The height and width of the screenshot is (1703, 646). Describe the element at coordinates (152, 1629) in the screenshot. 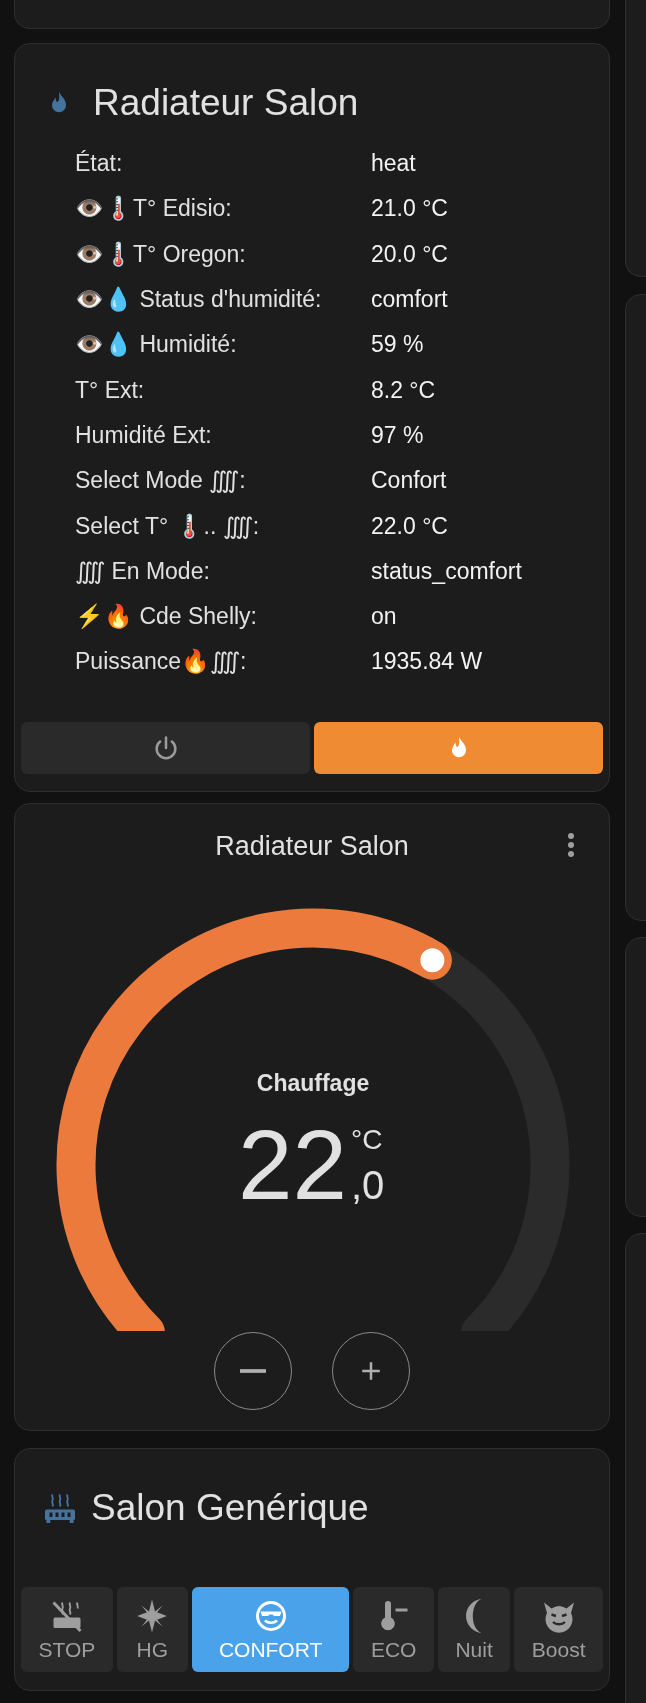

I see `preset-button: HG` at that location.